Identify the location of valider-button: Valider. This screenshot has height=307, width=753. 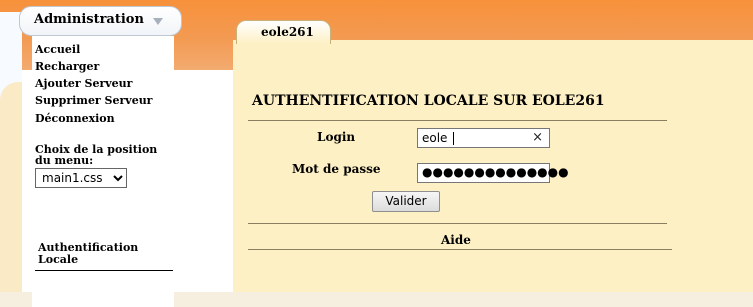
(406, 201).